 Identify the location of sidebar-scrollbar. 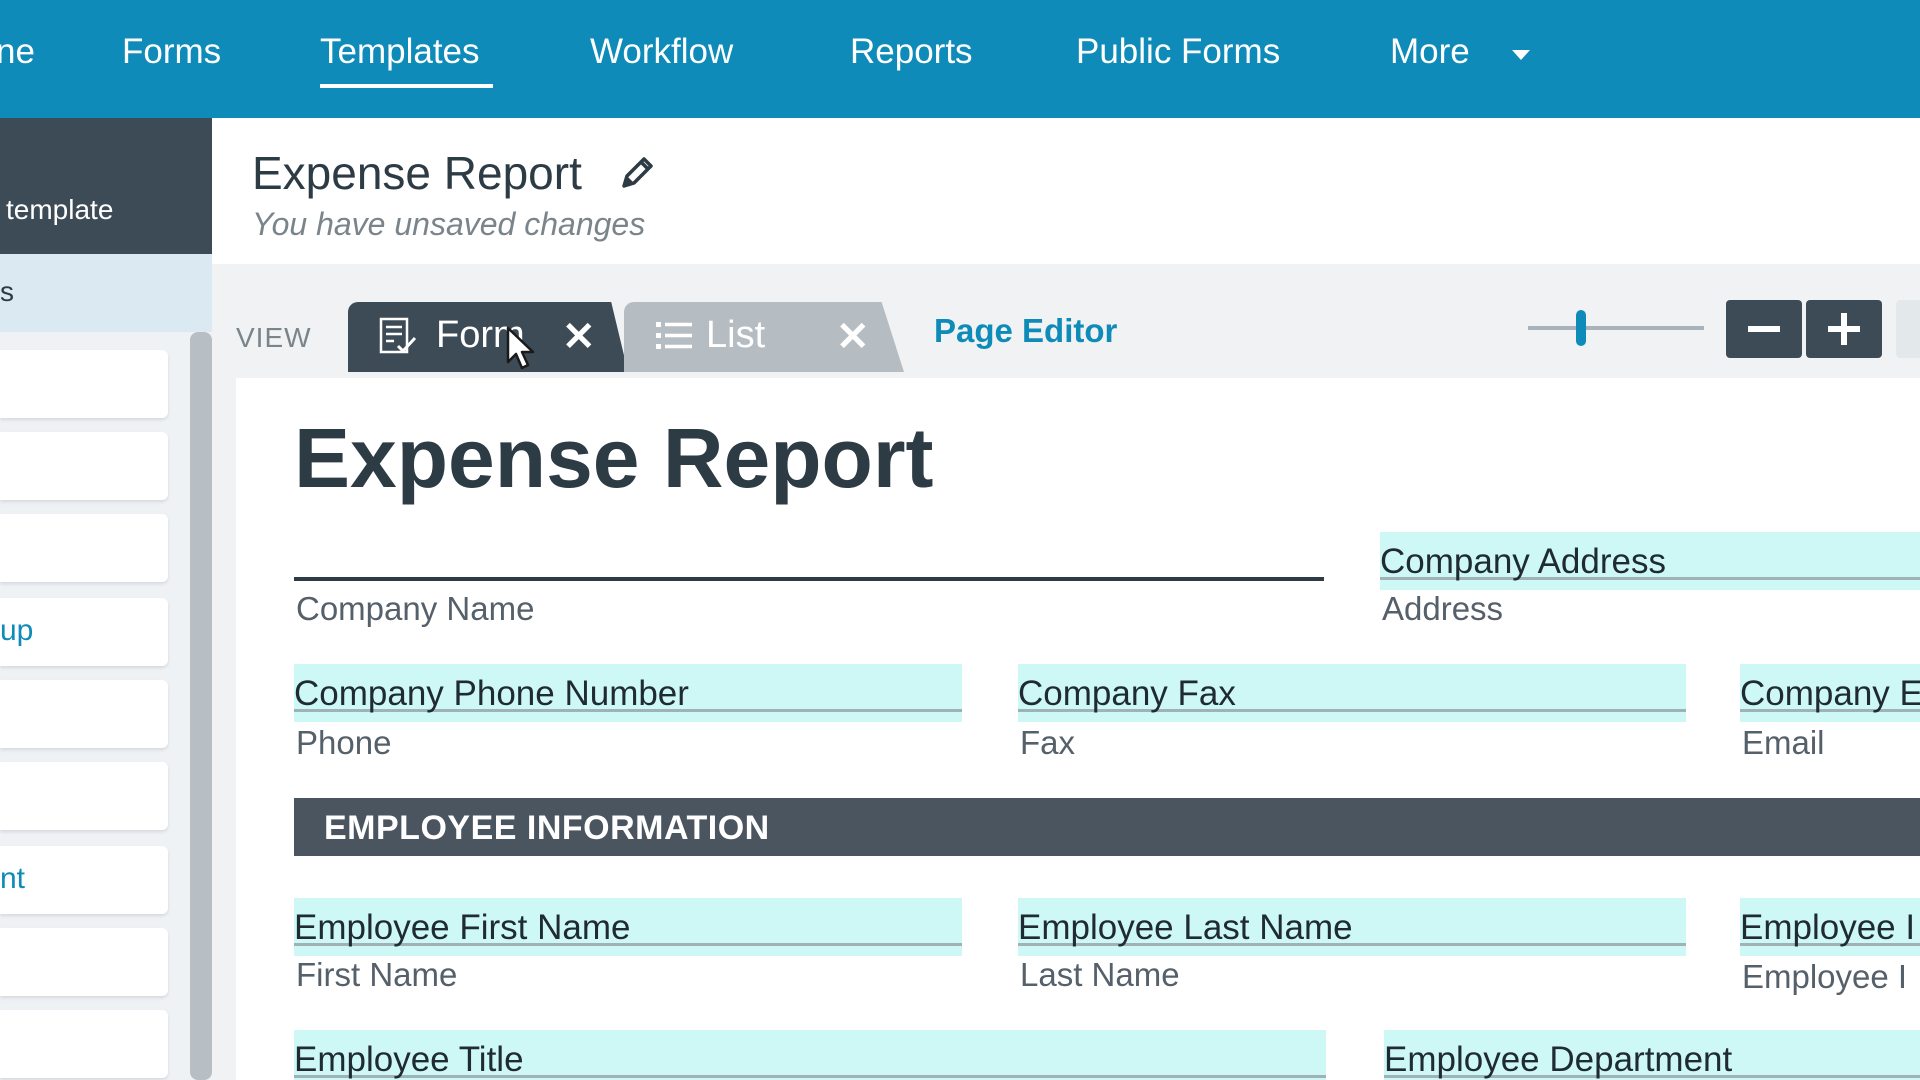
(201, 706).